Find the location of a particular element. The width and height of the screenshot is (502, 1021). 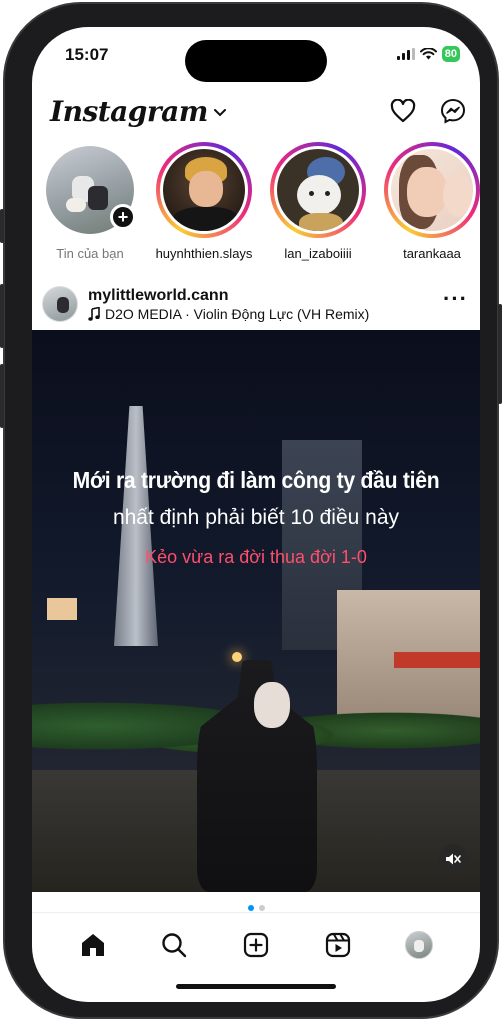

more-options-icon: ··· is located at coordinates (455, 299).